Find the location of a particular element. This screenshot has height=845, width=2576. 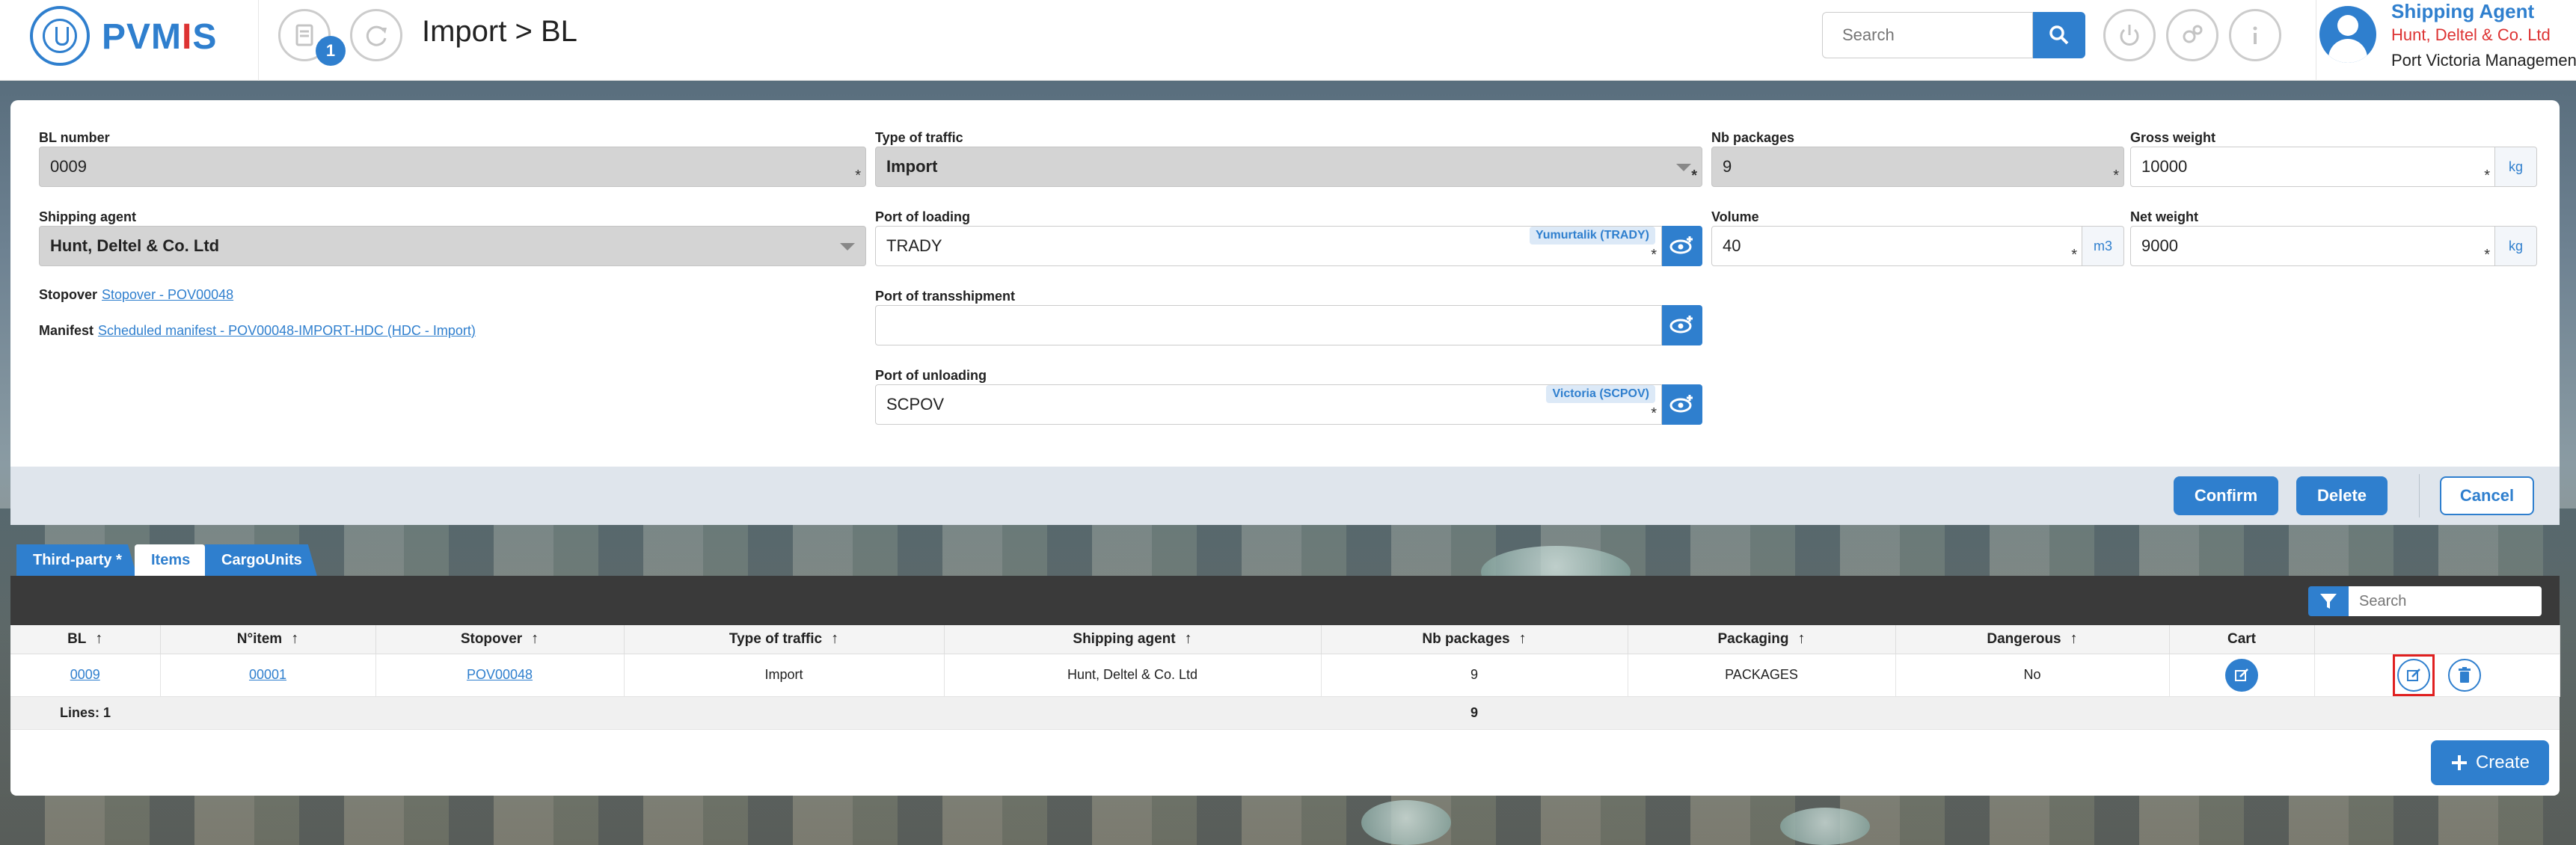

shipping-agent-value: Hunt, Deltel & Co. Ltd is located at coordinates (135, 246).